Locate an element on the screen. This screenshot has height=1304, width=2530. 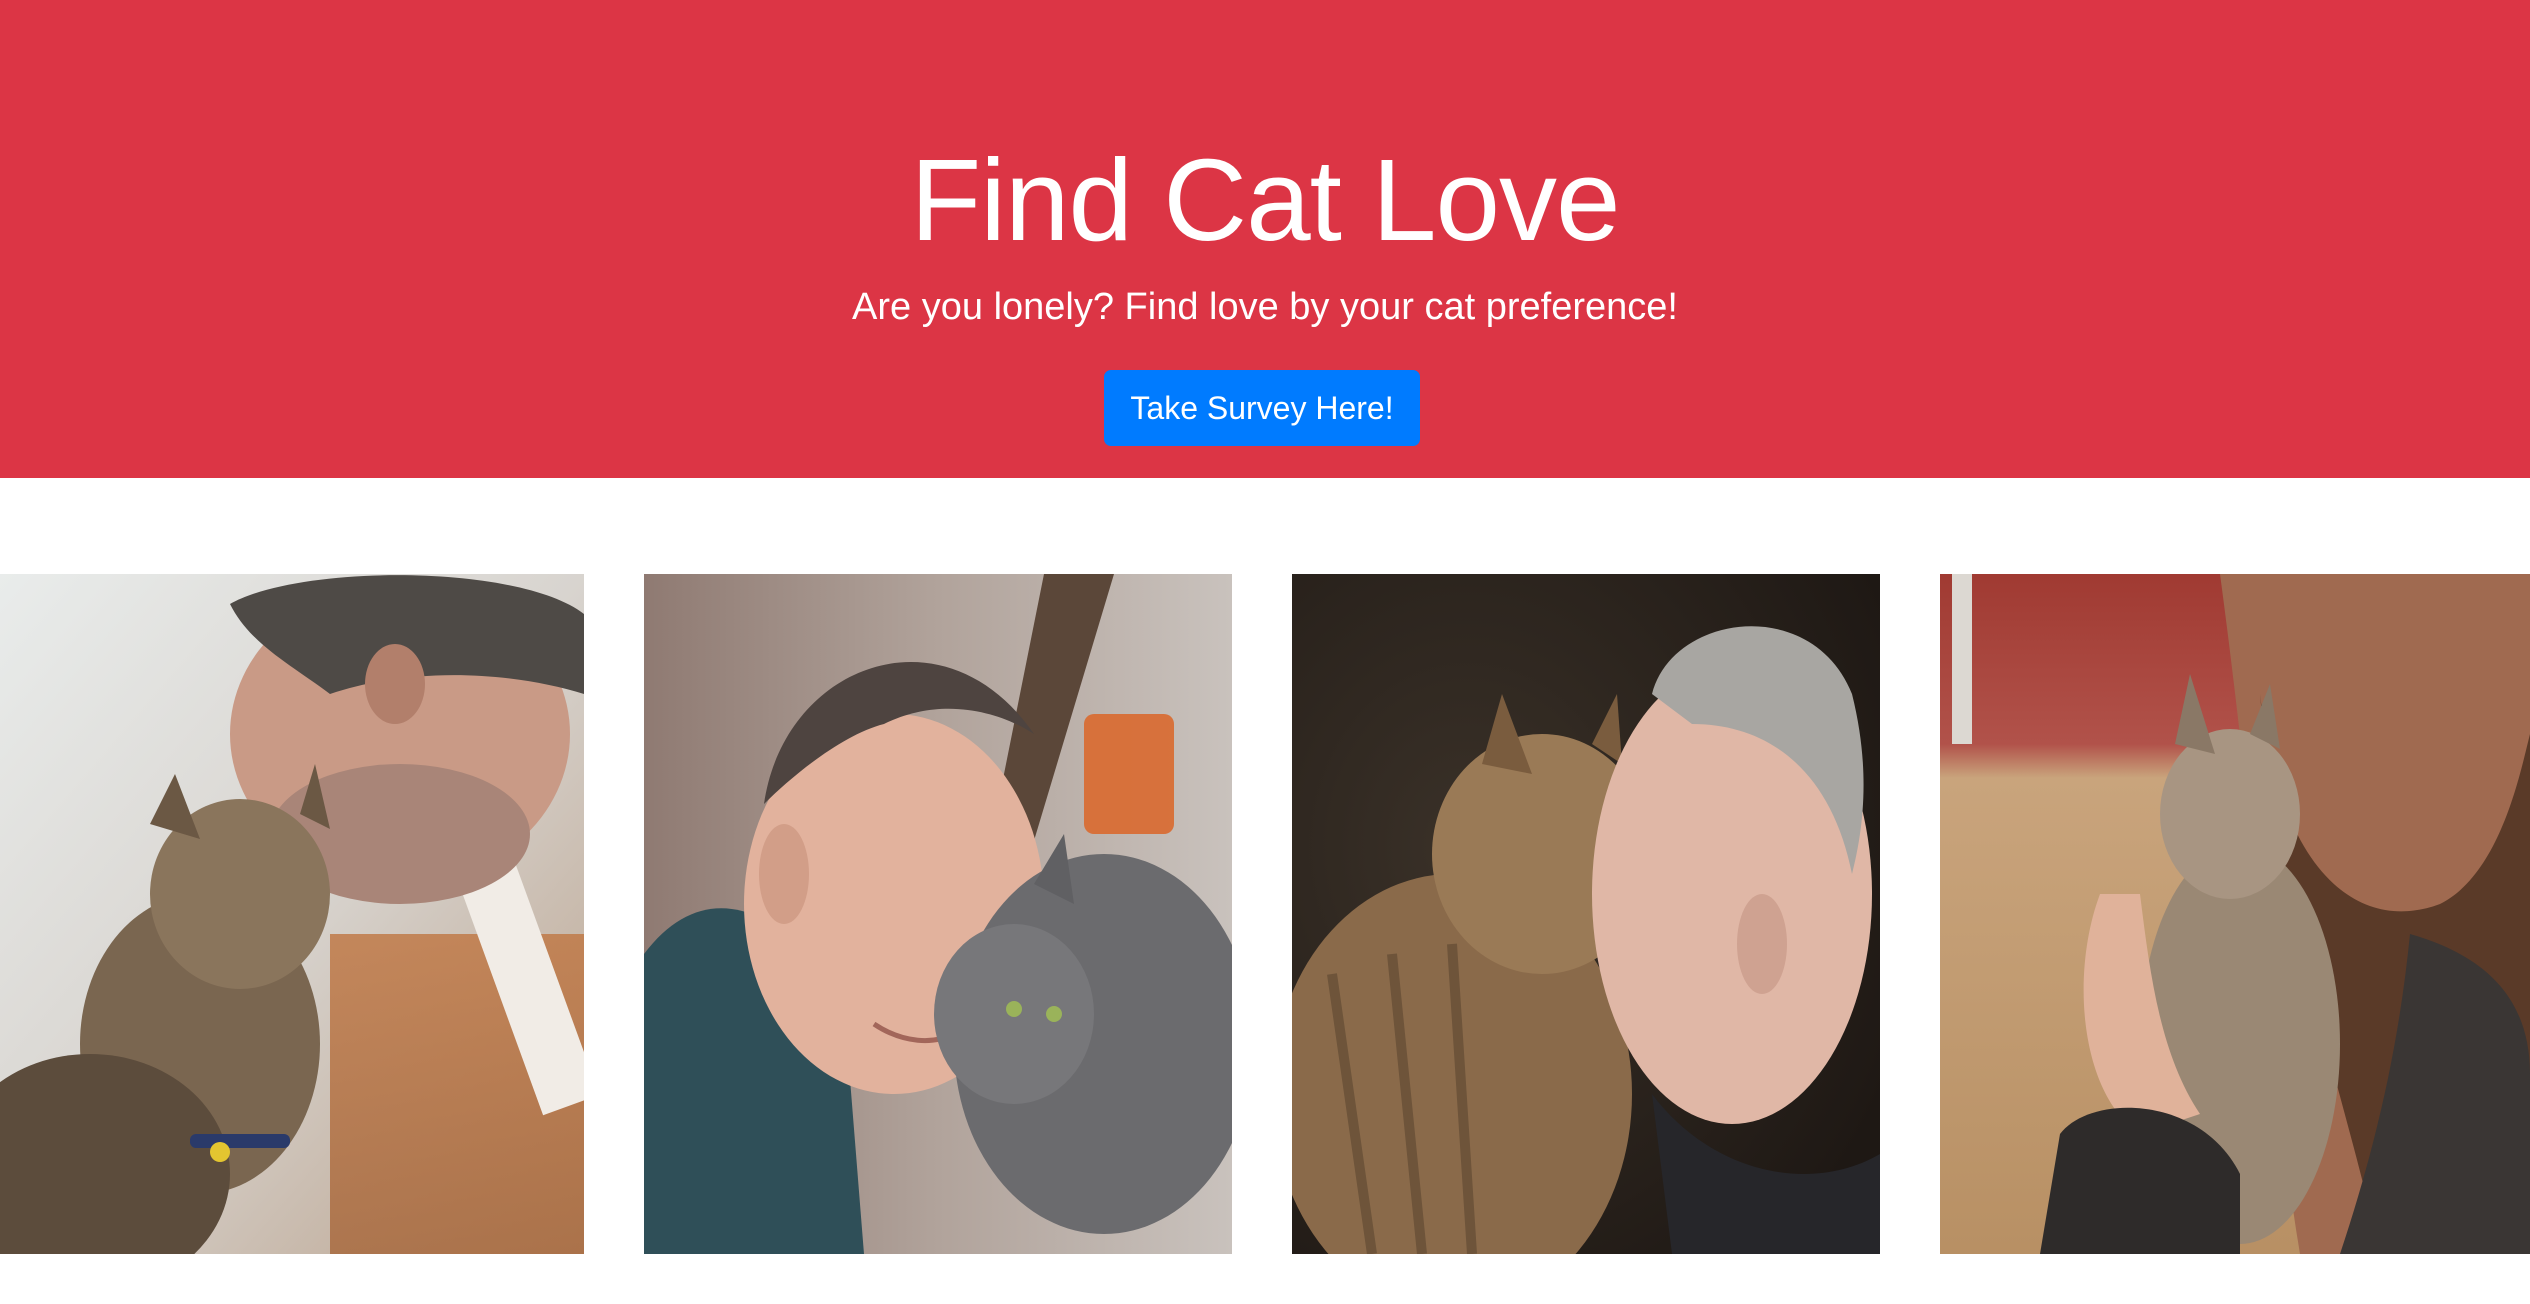
gallery-photo-bearded-man-with-tabby-cat is located at coordinates (2235, 914).